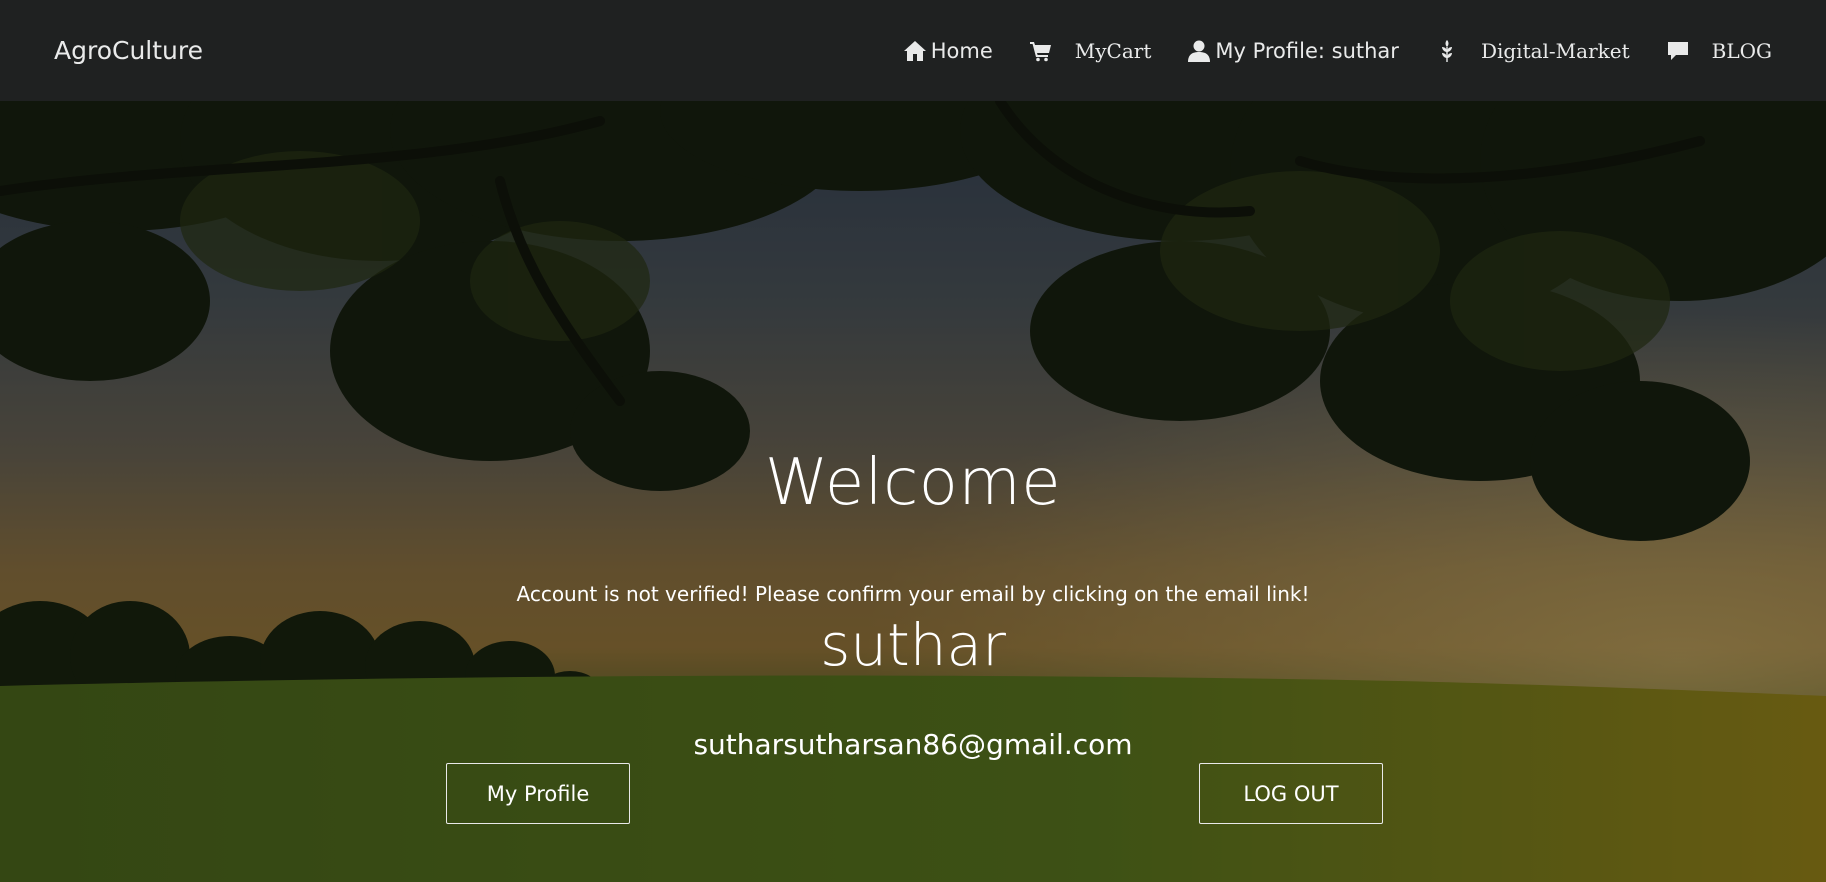 The image size is (1826, 882). What do you see at coordinates (913, 483) in the screenshot?
I see `welcome-heading: Welcome` at bounding box center [913, 483].